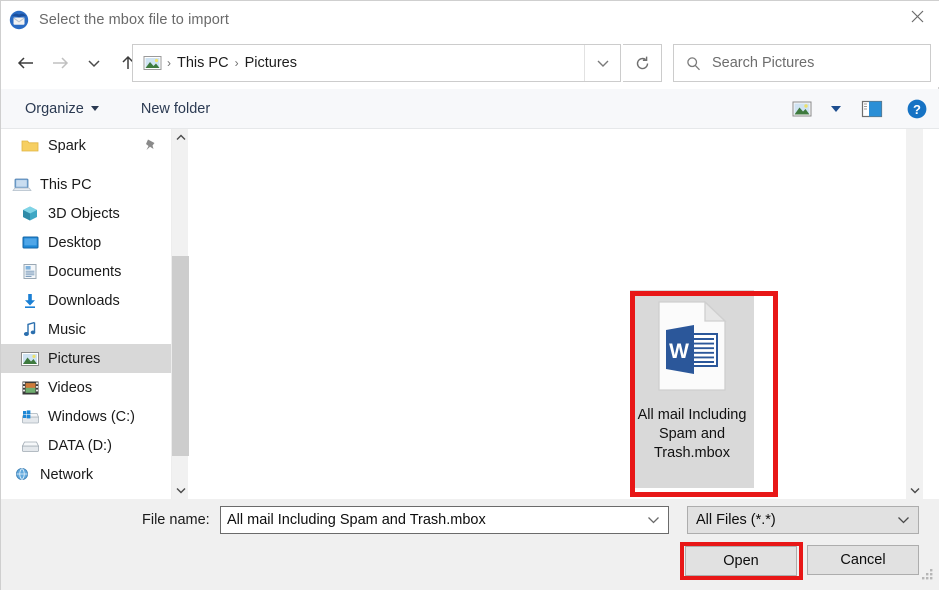  I want to click on help-button: ?, so click(916, 109).